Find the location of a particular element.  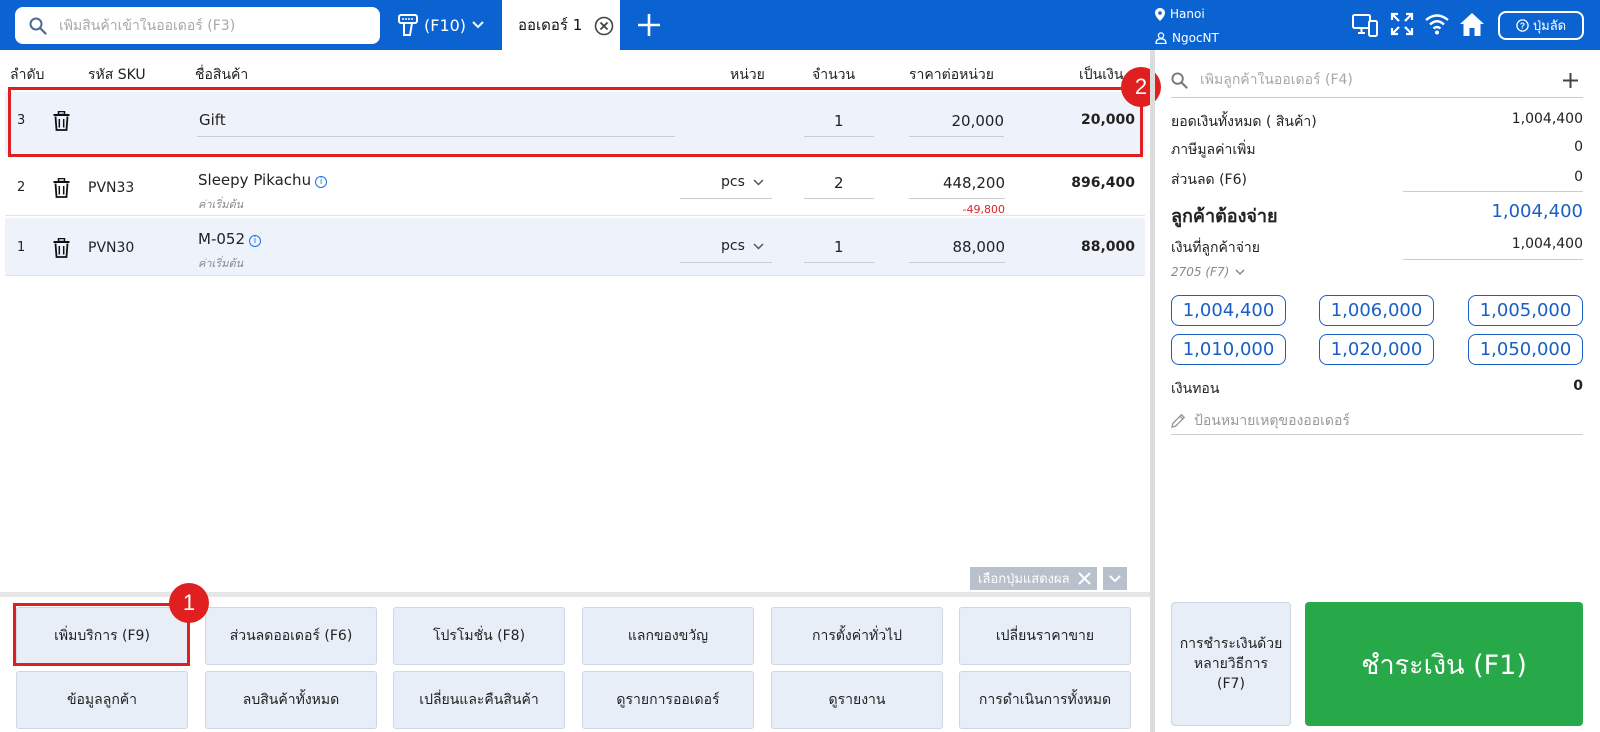

barcode-shortcut-label: (F10) is located at coordinates (445, 25).